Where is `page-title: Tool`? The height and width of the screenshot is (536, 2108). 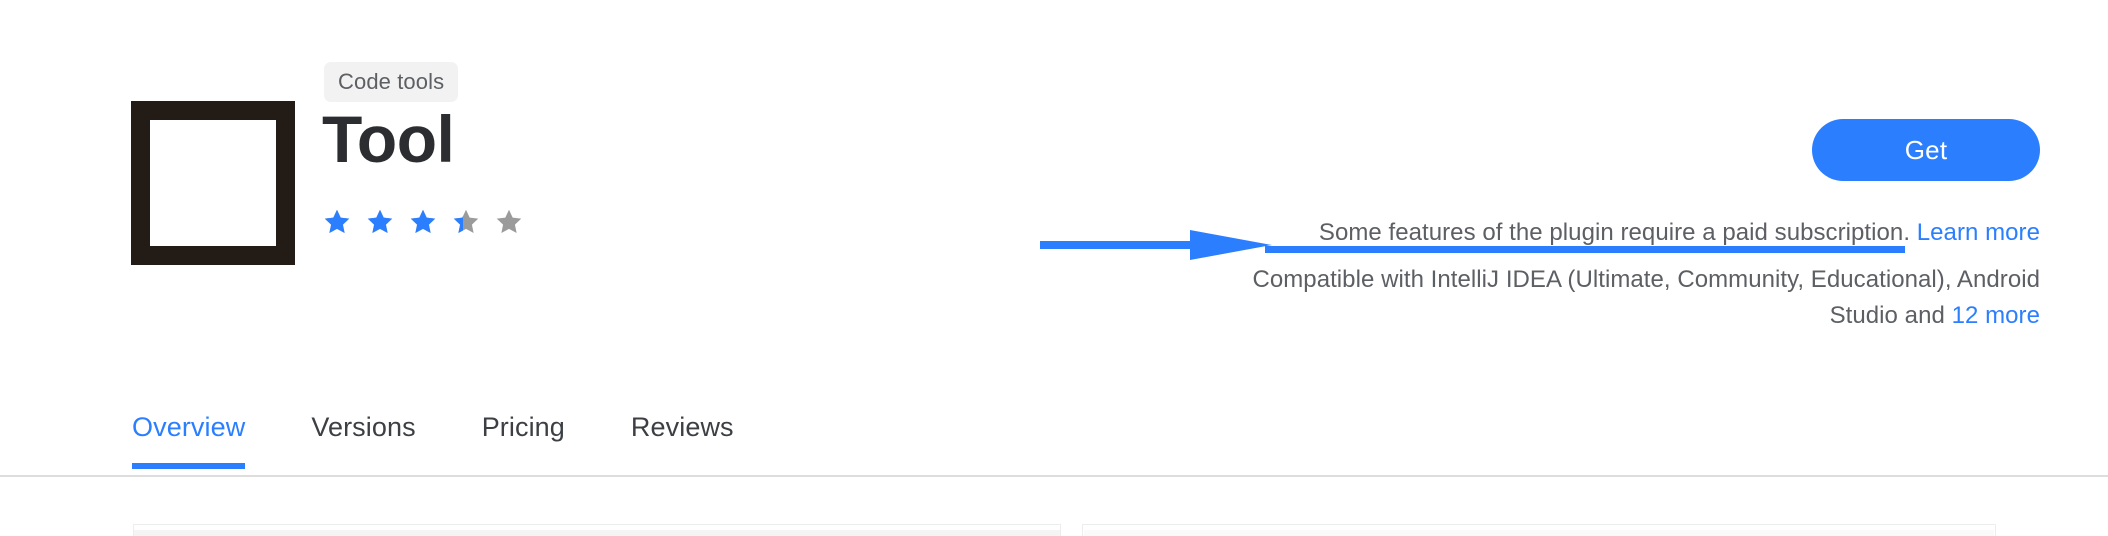
page-title: Tool is located at coordinates (388, 139).